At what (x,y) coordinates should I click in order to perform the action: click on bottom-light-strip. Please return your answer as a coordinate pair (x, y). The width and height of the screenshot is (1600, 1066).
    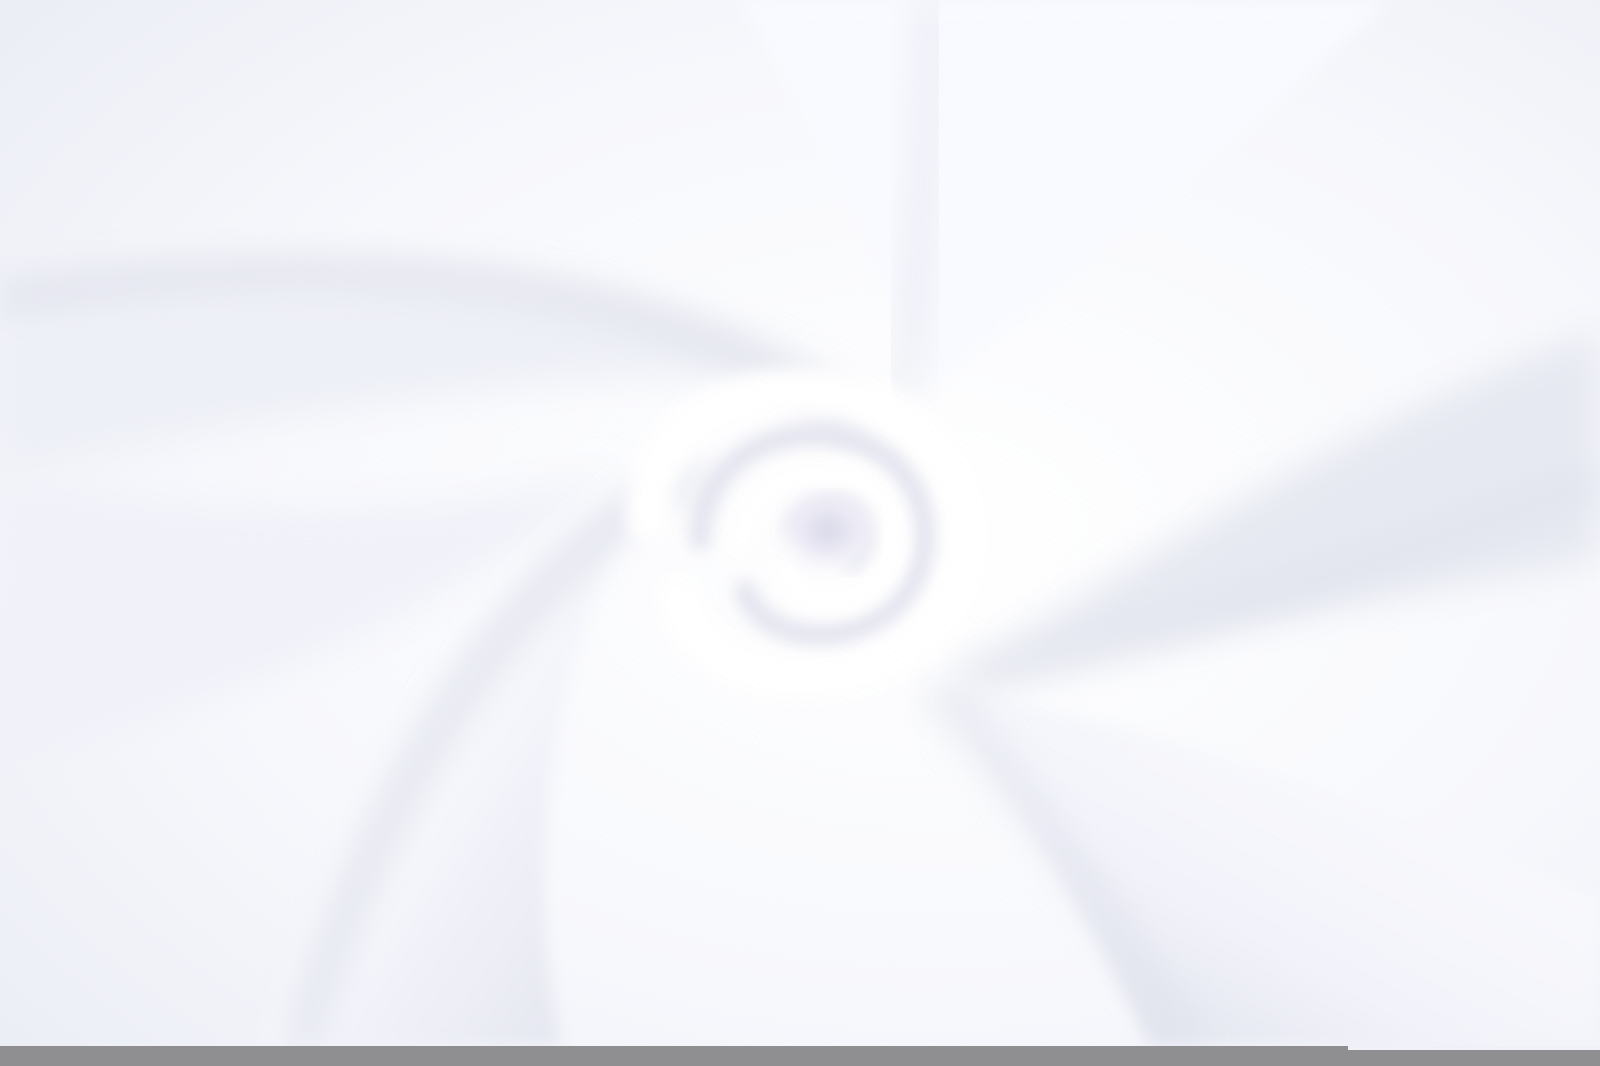
    Looking at the image, I should click on (1474, 1048).